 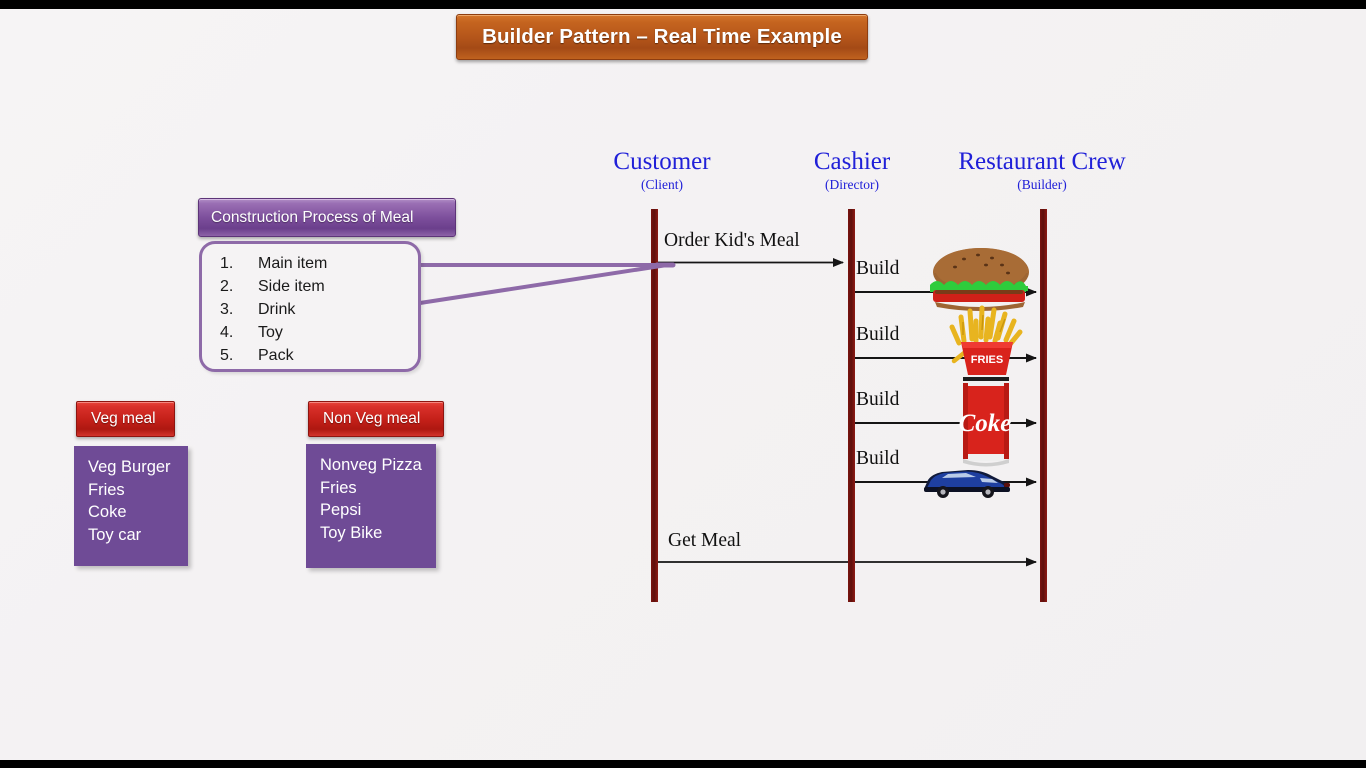 I want to click on toy-car-icon, so click(x=967, y=484).